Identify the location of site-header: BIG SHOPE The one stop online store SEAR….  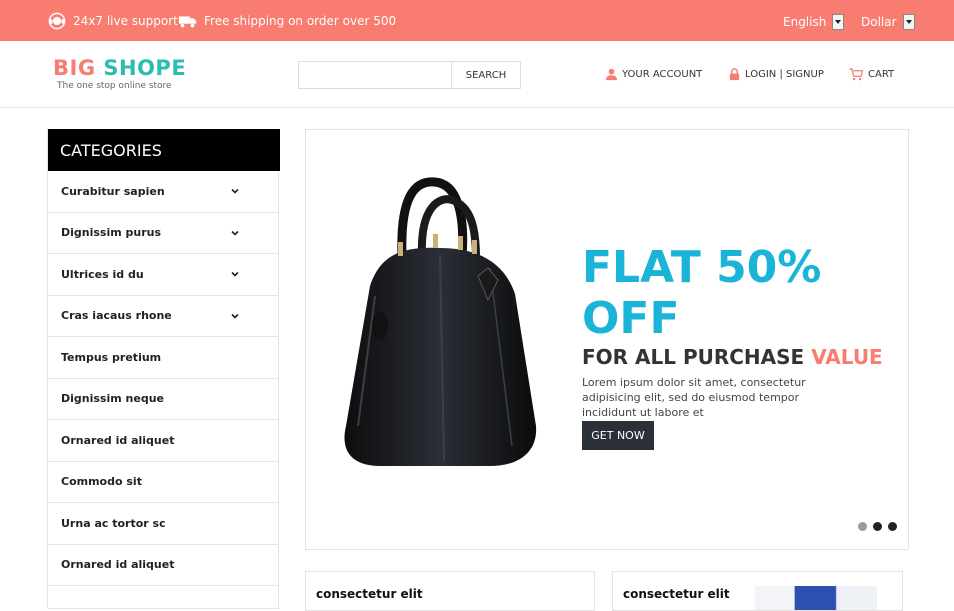
(477, 74).